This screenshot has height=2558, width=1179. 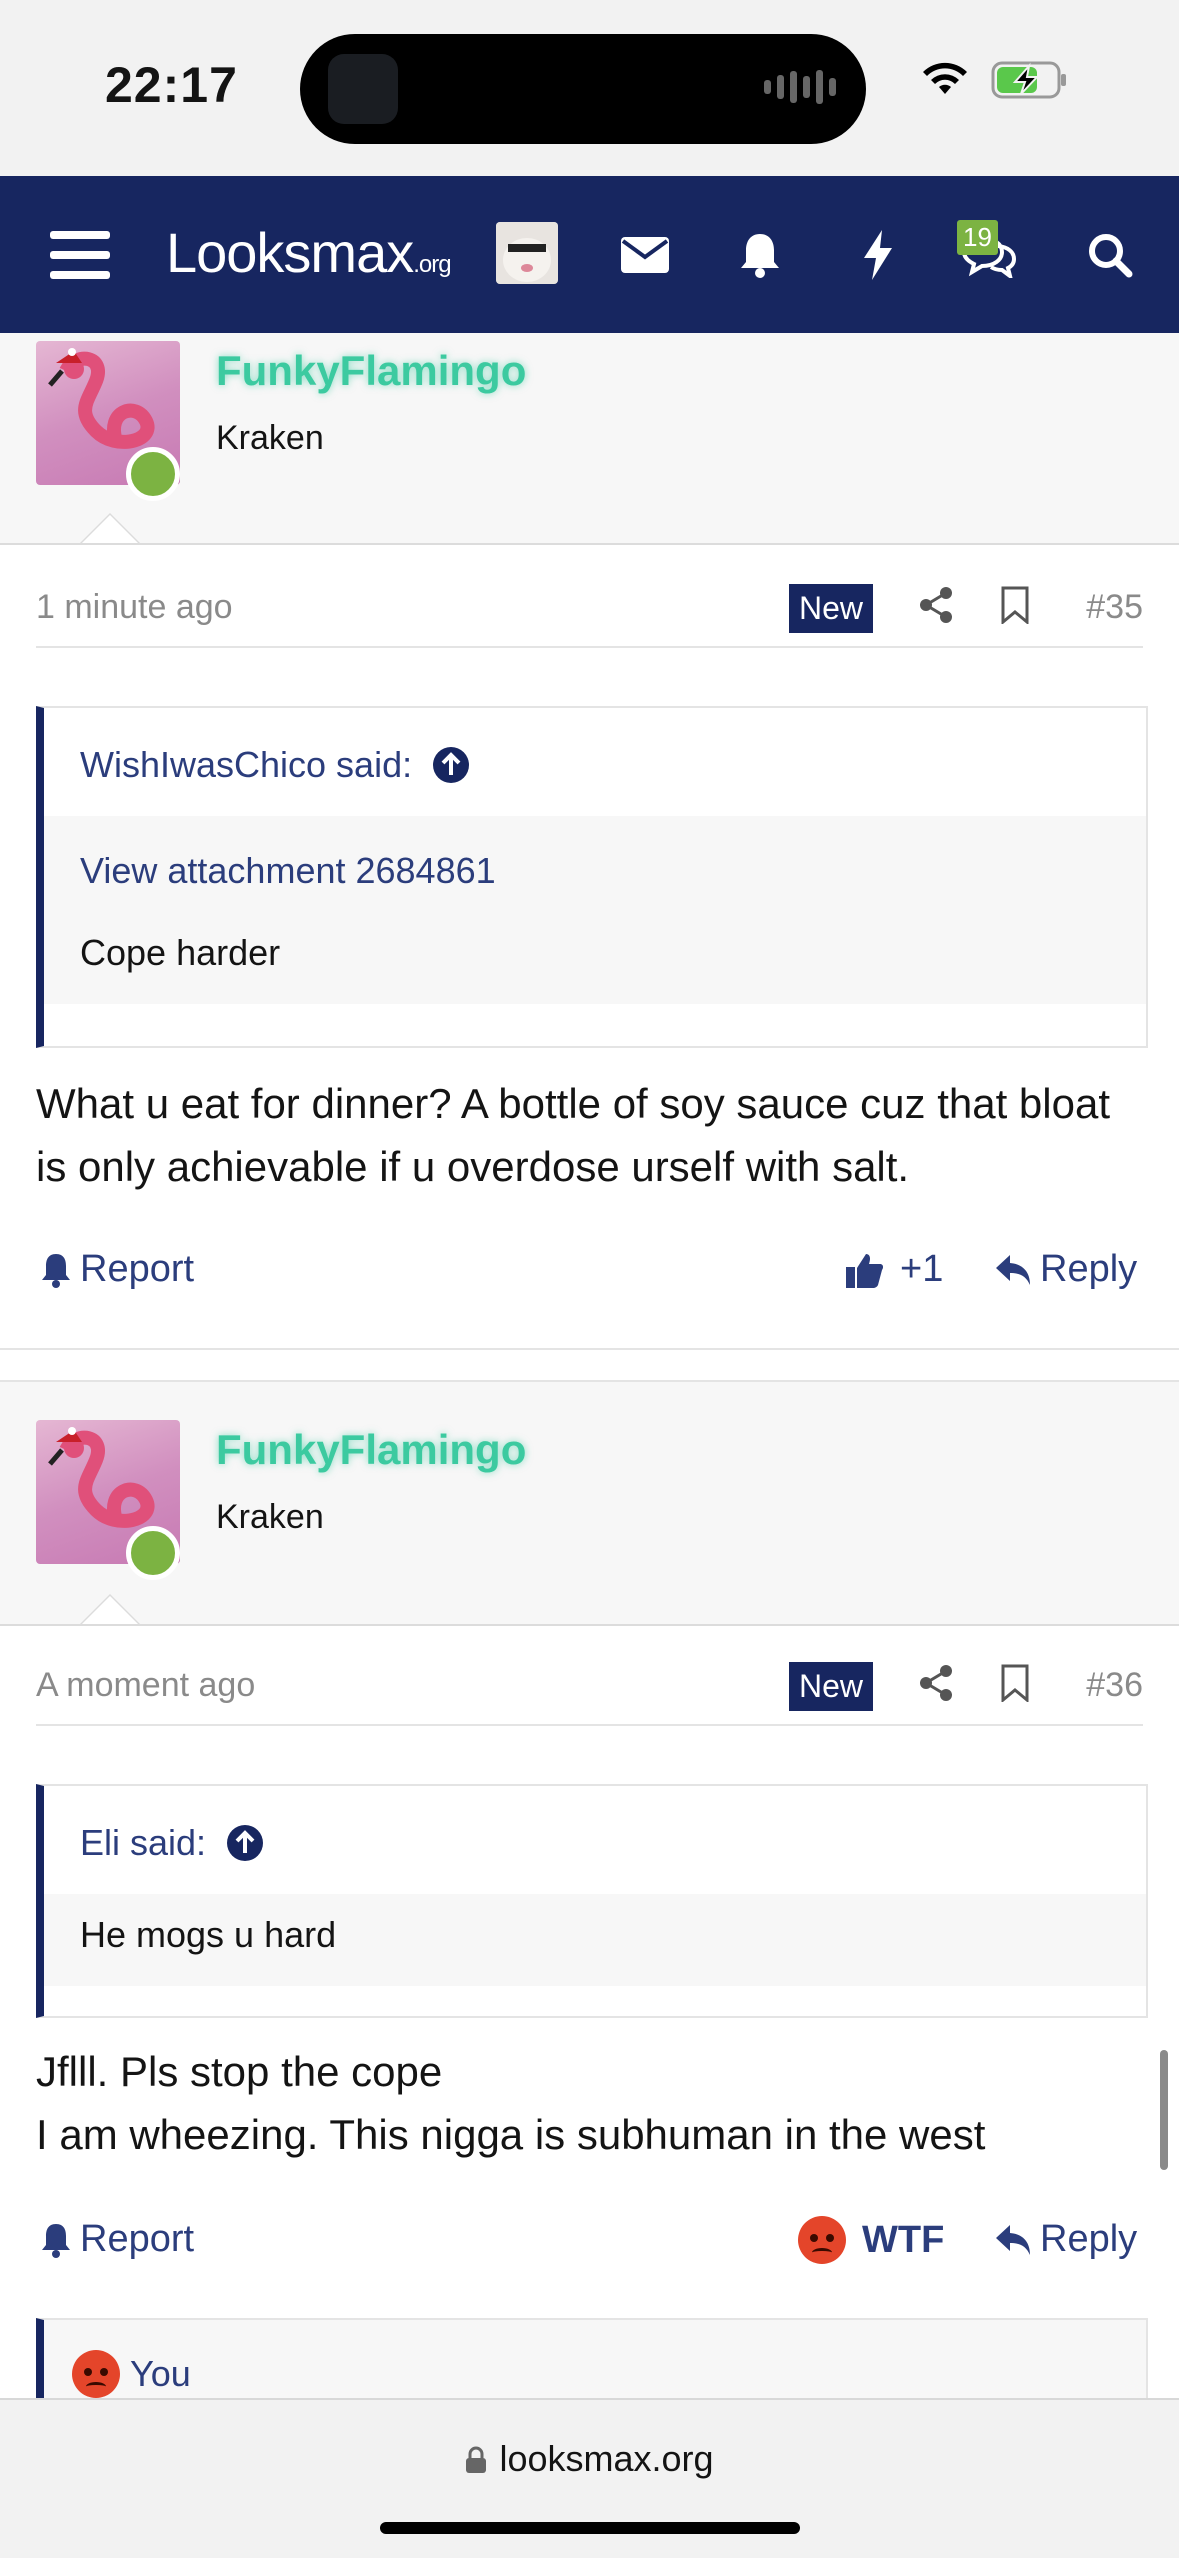 I want to click on lock-icon, so click(x=476, y=2459).